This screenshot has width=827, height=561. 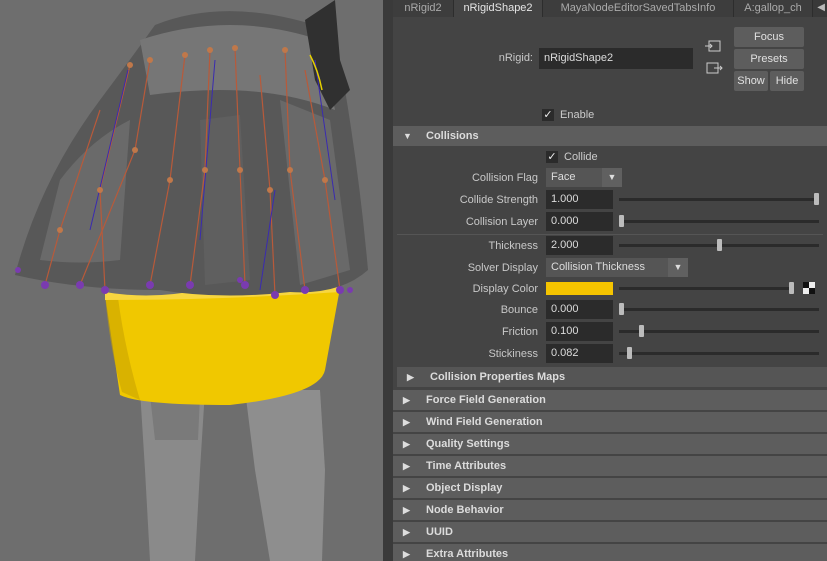 I want to click on section-title: Extra Attributes, so click(x=467, y=554).